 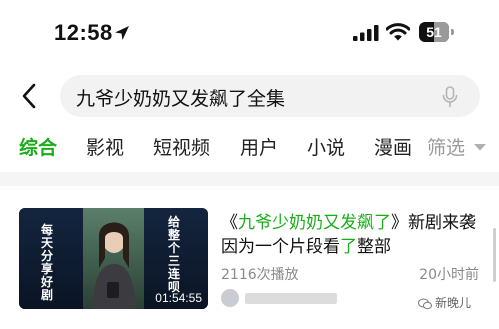 What do you see at coordinates (83, 32) in the screenshot?
I see `status-time: 12:58` at bounding box center [83, 32].